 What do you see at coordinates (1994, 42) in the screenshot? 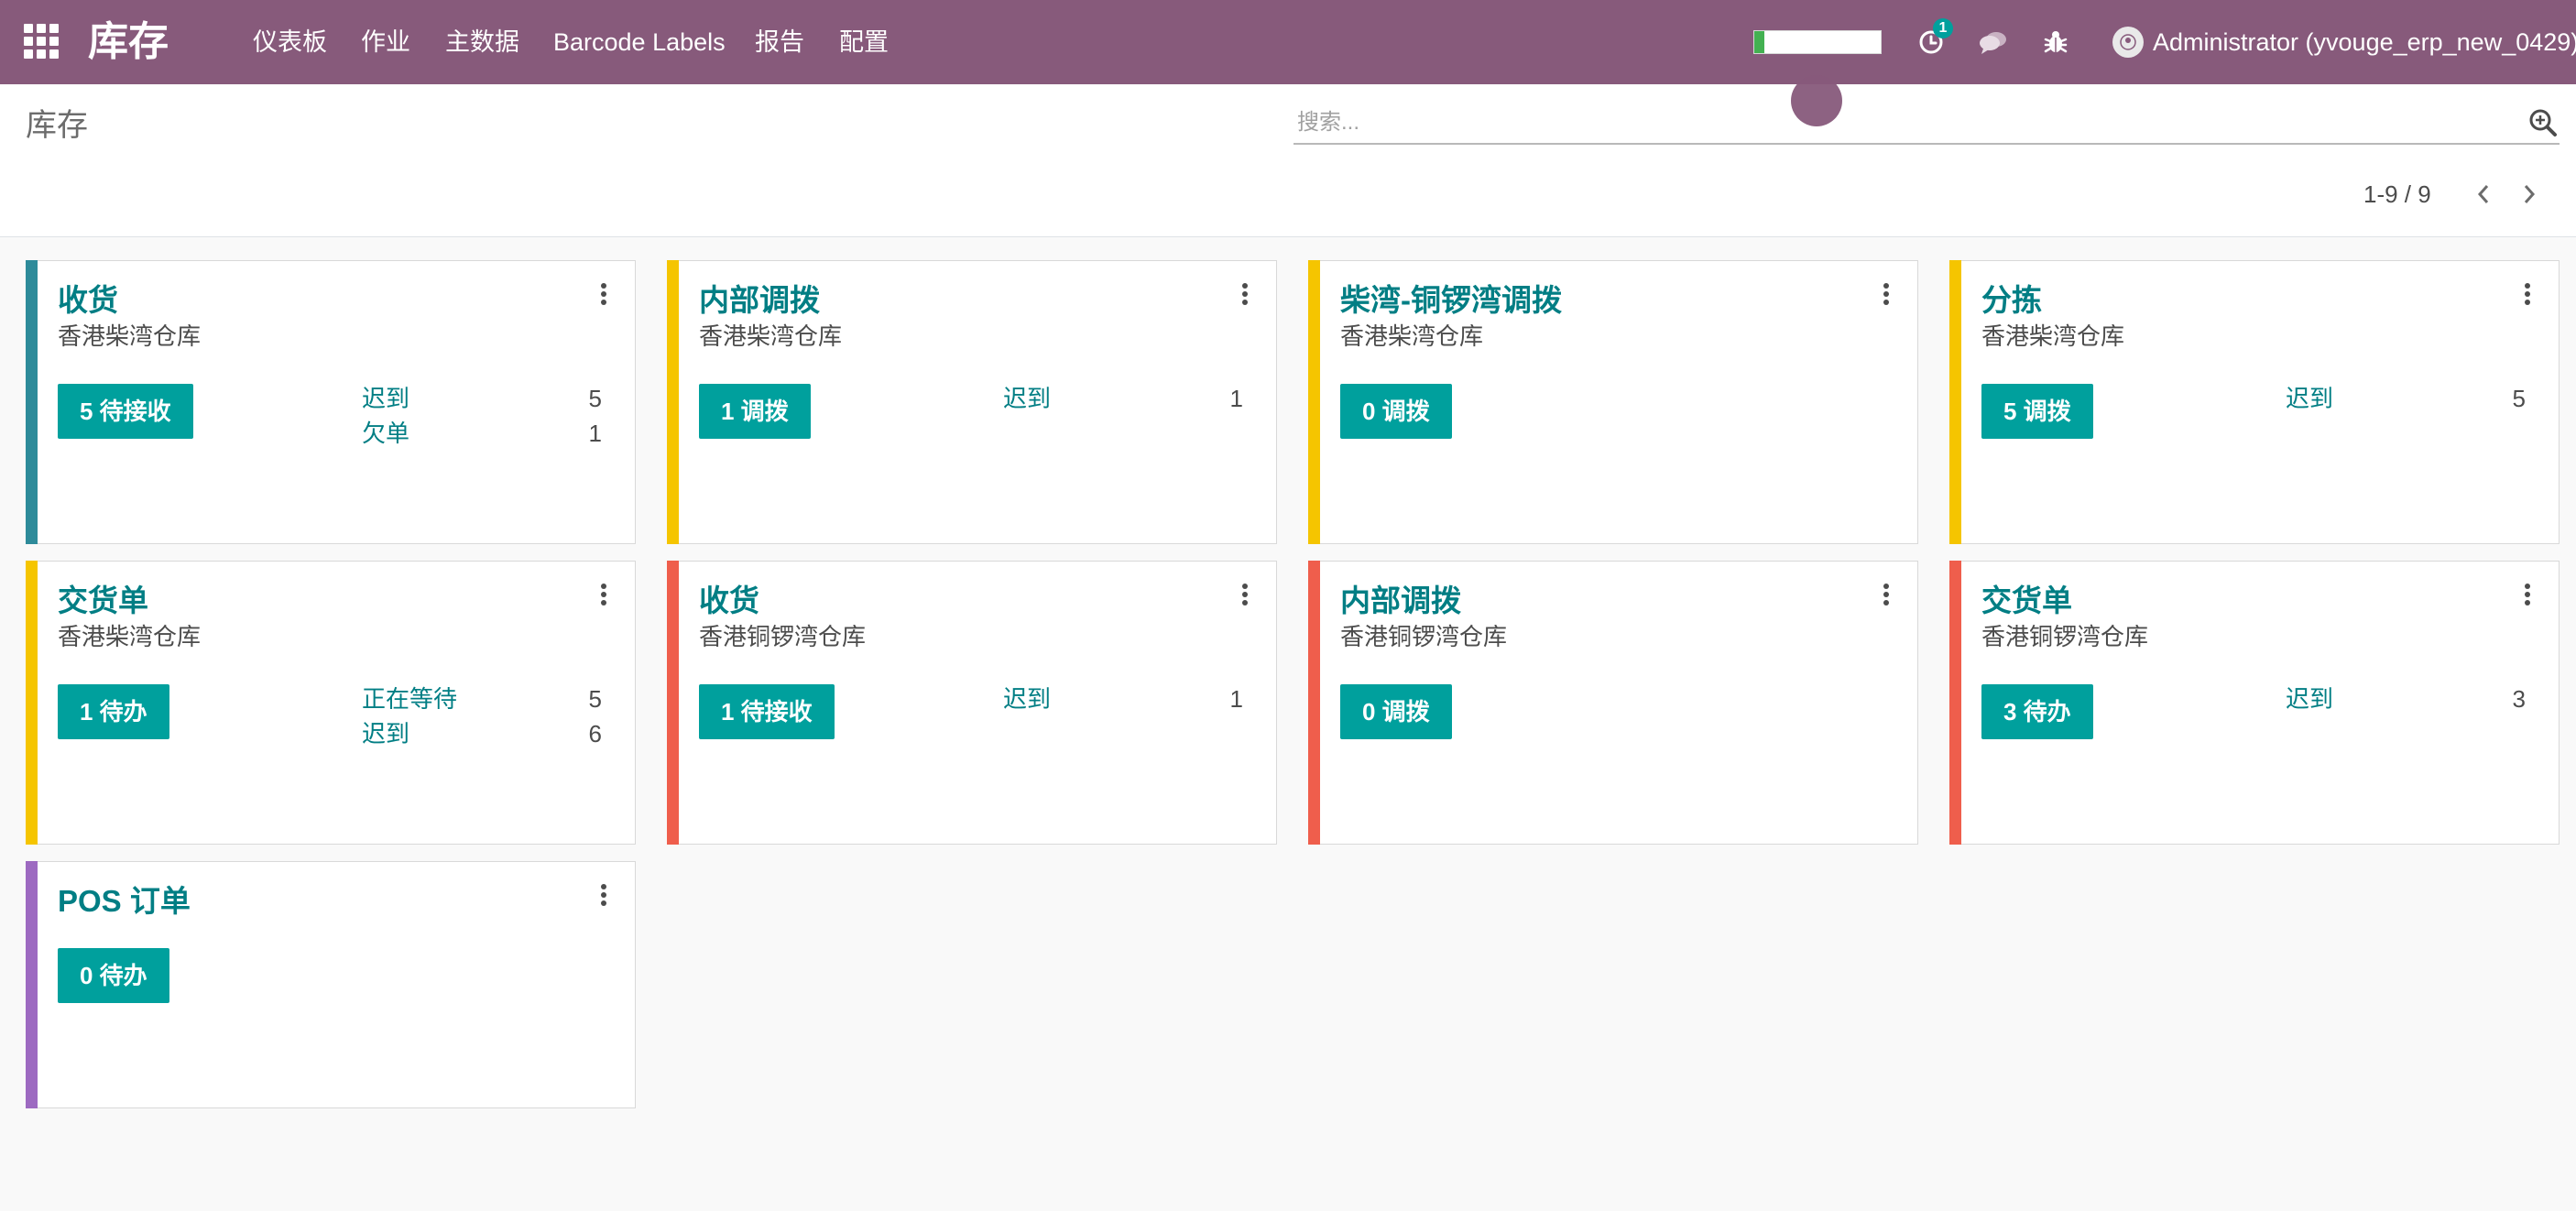
I see `messaging-chat-icon` at bounding box center [1994, 42].